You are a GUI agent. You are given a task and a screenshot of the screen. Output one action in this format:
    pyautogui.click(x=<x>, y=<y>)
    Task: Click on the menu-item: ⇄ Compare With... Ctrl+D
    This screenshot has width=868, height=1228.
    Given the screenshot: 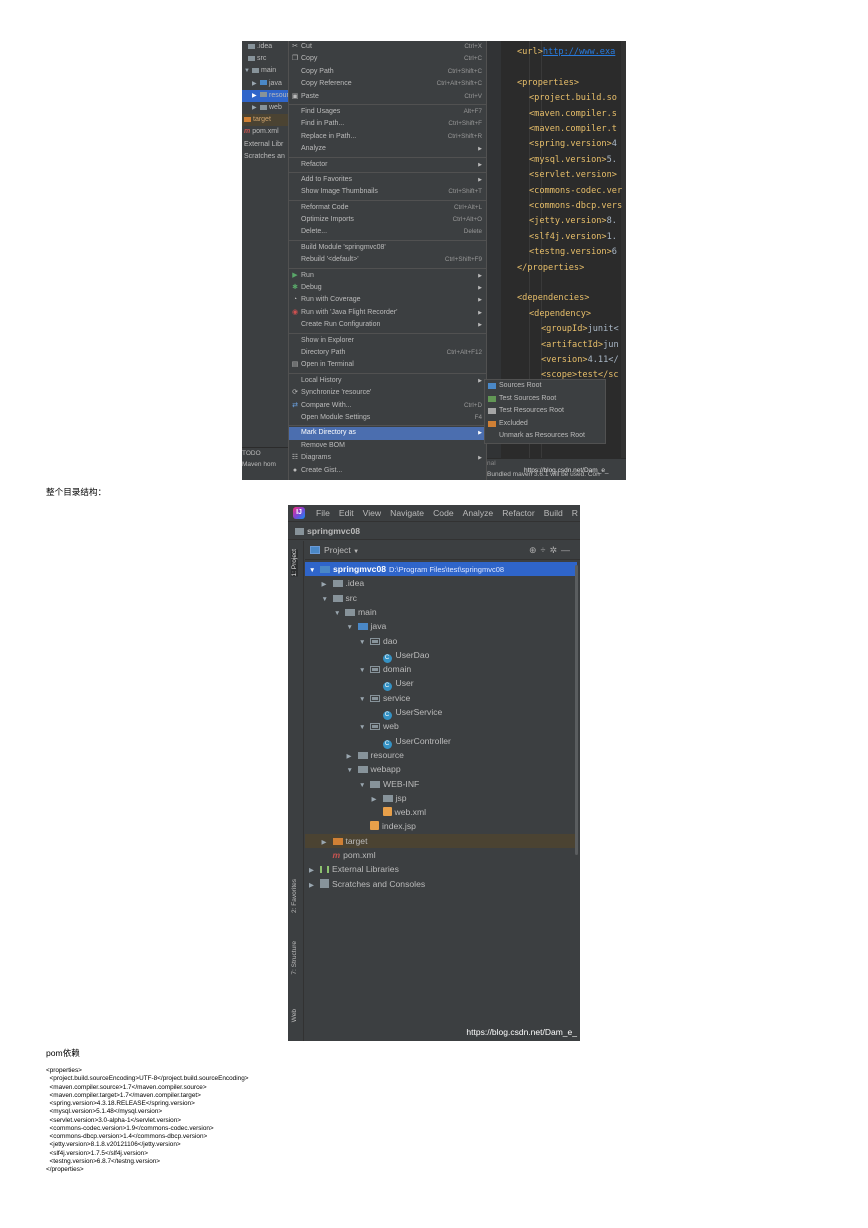 What is the action you would take?
    pyautogui.click(x=387, y=406)
    